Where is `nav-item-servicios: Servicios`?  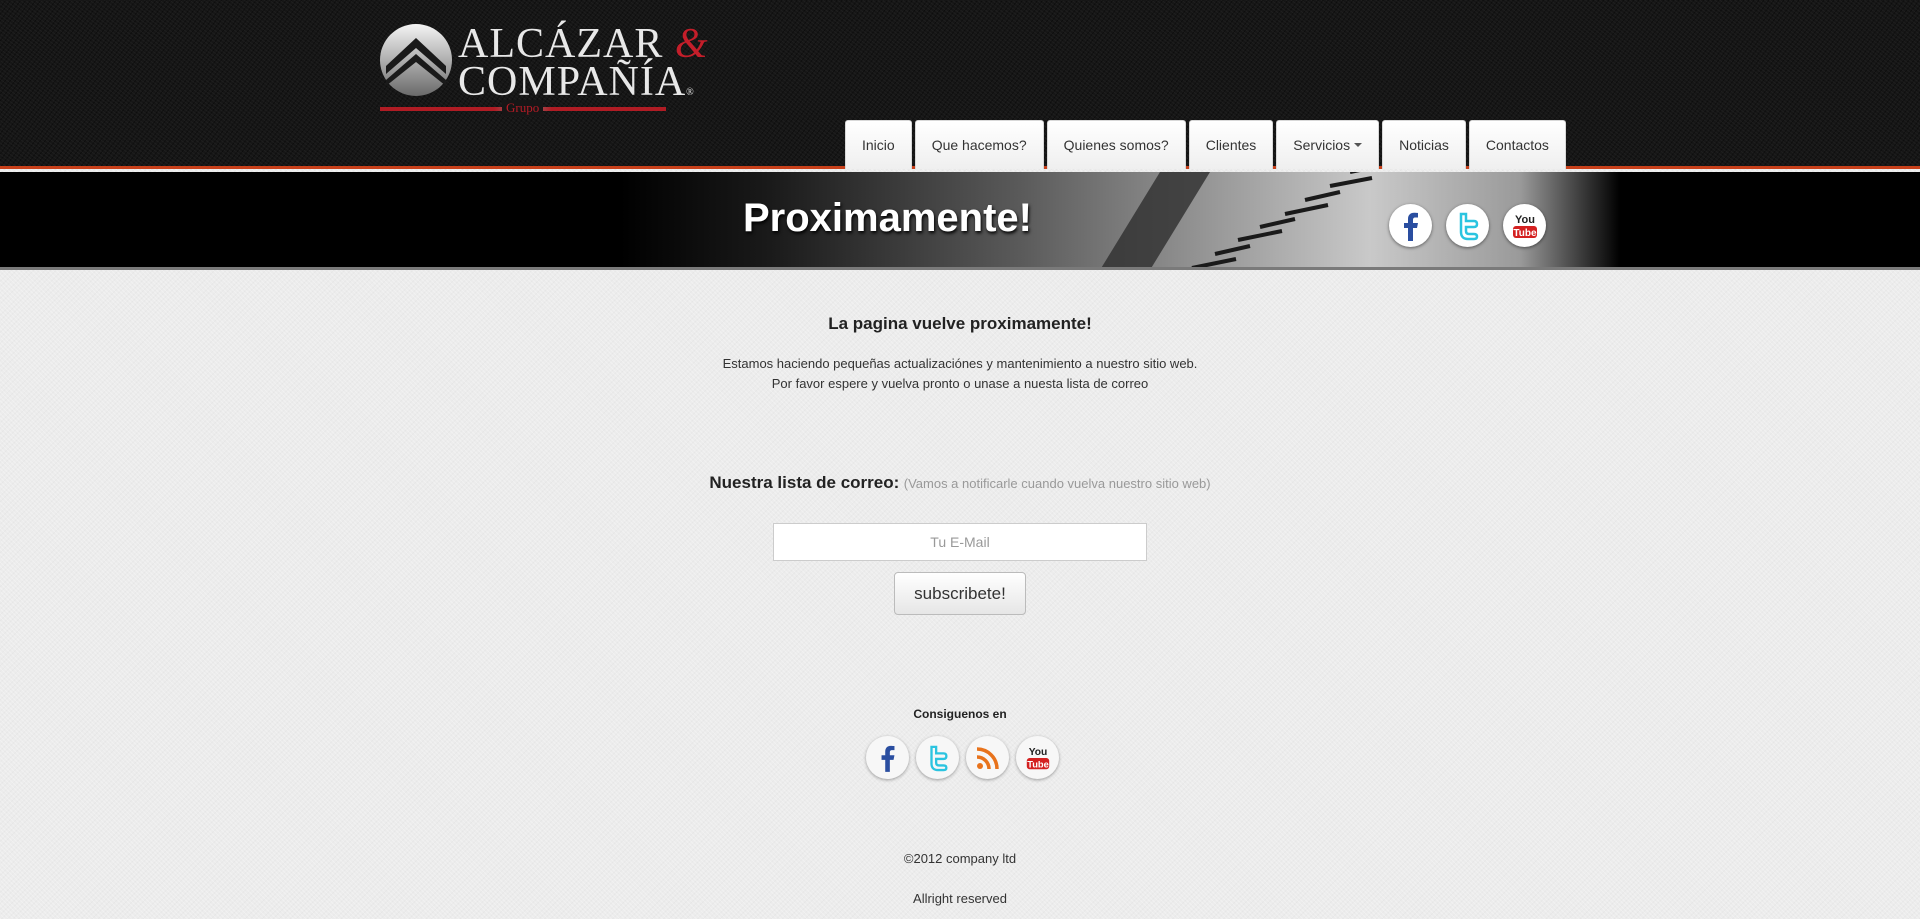 nav-item-servicios: Servicios is located at coordinates (1328, 144).